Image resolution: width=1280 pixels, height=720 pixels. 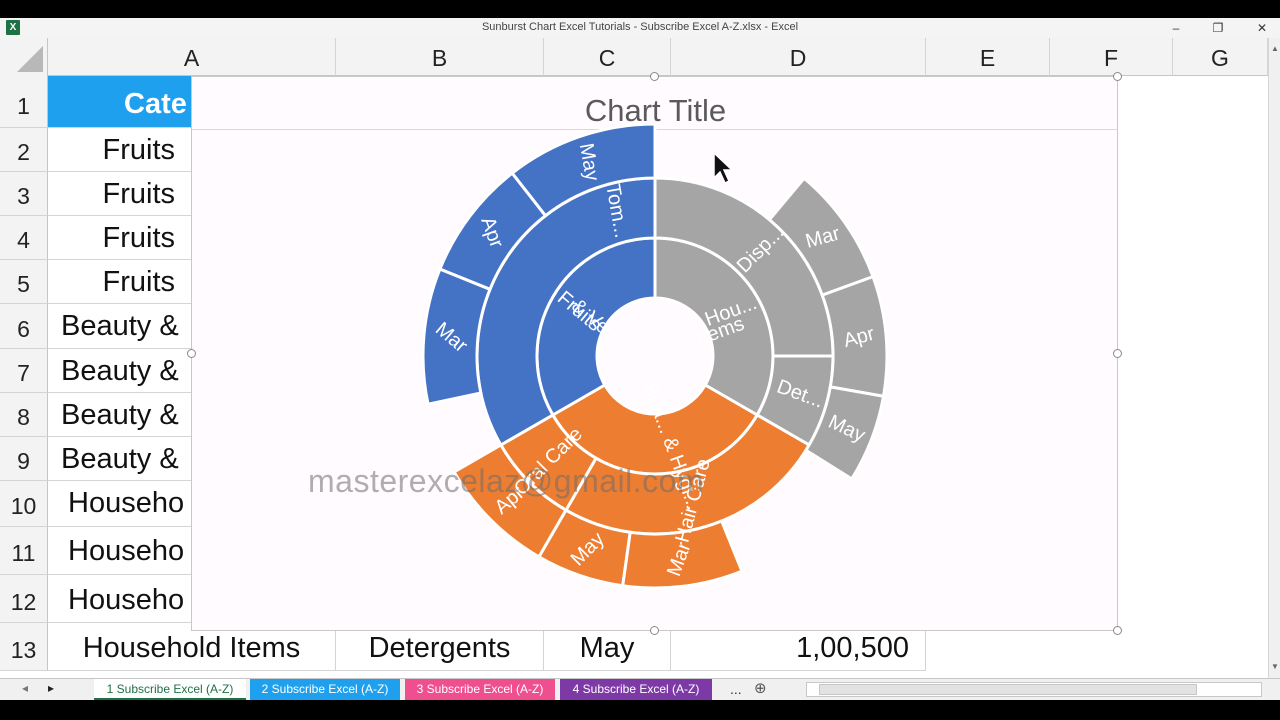 I want to click on row-header-9: 9, so click(x=24, y=459).